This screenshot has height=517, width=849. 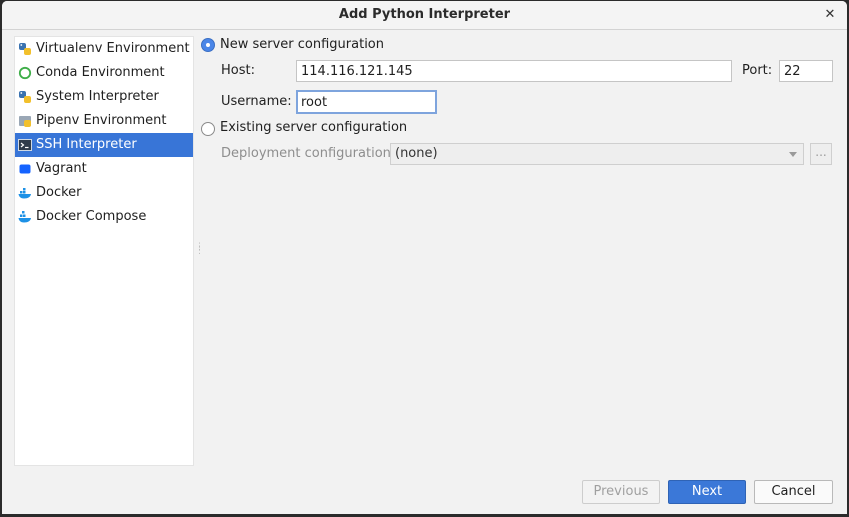 What do you see at coordinates (757, 70) in the screenshot?
I see `port-label: Port:` at bounding box center [757, 70].